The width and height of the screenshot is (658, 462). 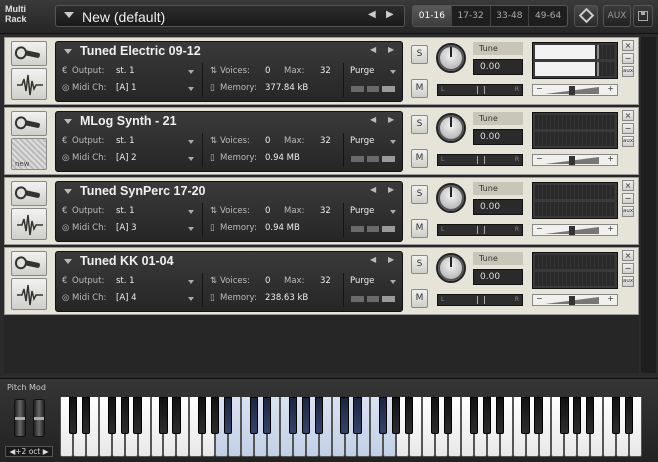 What do you see at coordinates (126, 228) in the screenshot?
I see `midi-channel-select: [A] 3` at bounding box center [126, 228].